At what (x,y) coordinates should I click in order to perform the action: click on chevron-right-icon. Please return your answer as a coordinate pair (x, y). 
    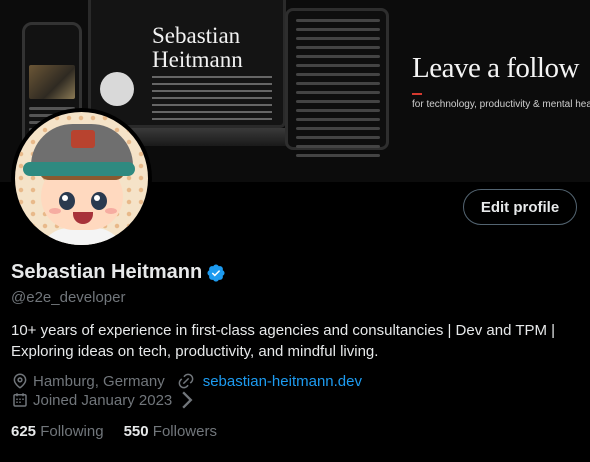
    Looking at the image, I should click on (187, 400).